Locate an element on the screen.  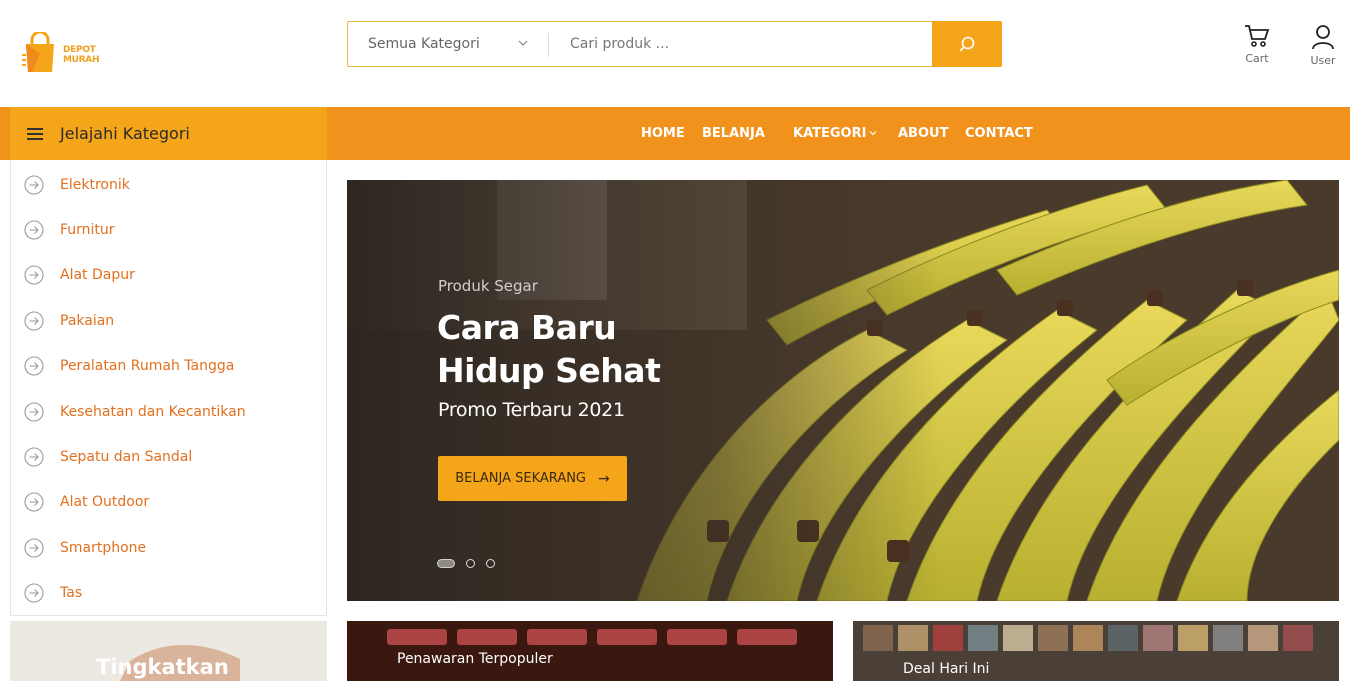
sidebar-item: Smartphone is located at coordinates (168, 547).